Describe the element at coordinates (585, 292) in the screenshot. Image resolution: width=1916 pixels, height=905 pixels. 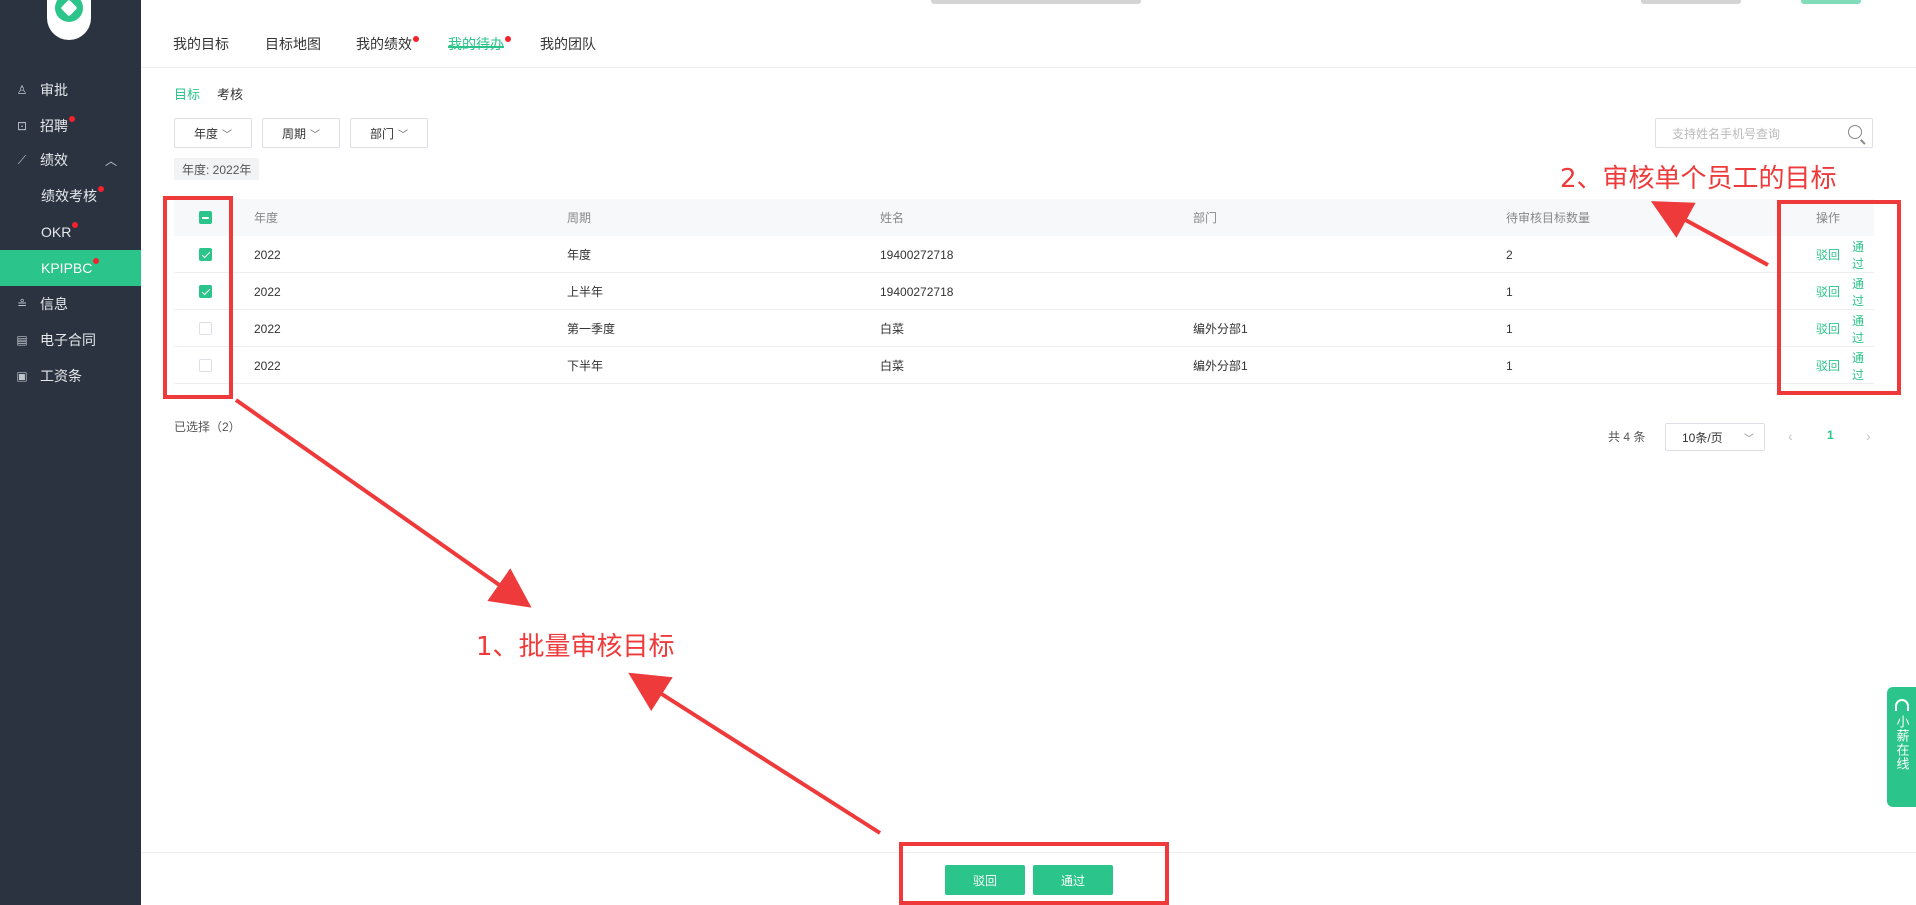
I see `cell-period: 上半年` at that location.